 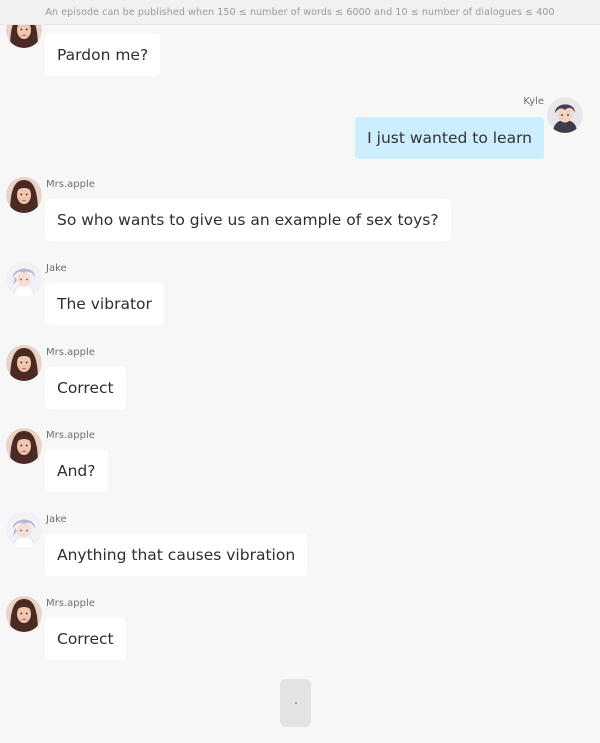 I want to click on add-dialogue-button, so click(x=295, y=703).